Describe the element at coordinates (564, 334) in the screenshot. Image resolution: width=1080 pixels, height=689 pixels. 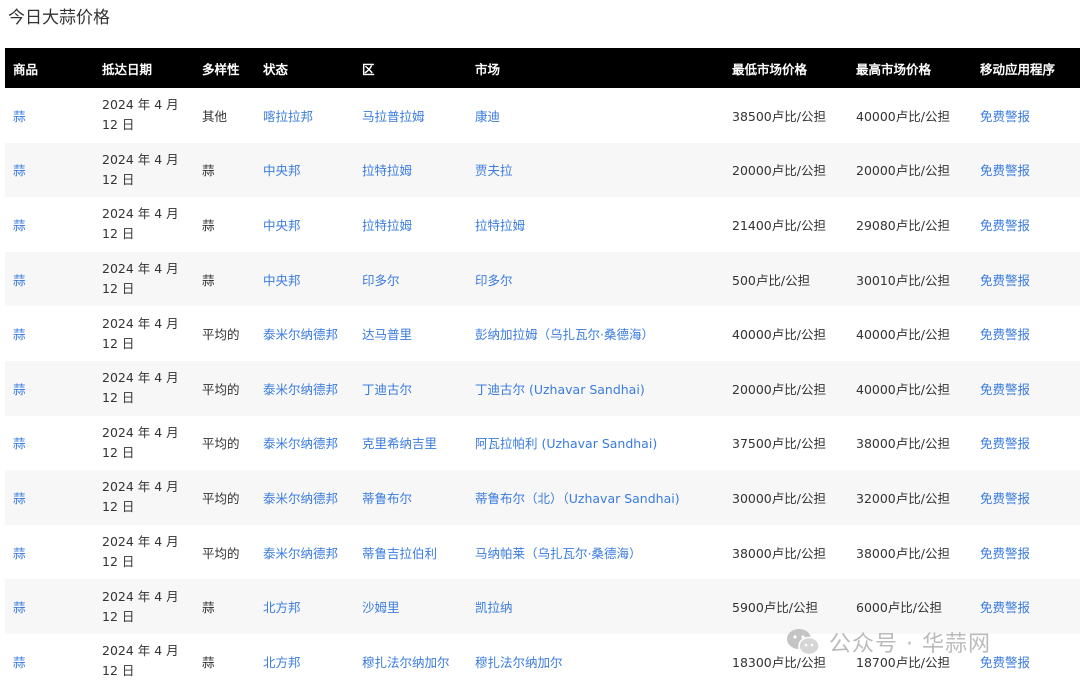
I see `market-link: 彭纳加拉姆（乌扎瓦尔·桑德海）` at that location.